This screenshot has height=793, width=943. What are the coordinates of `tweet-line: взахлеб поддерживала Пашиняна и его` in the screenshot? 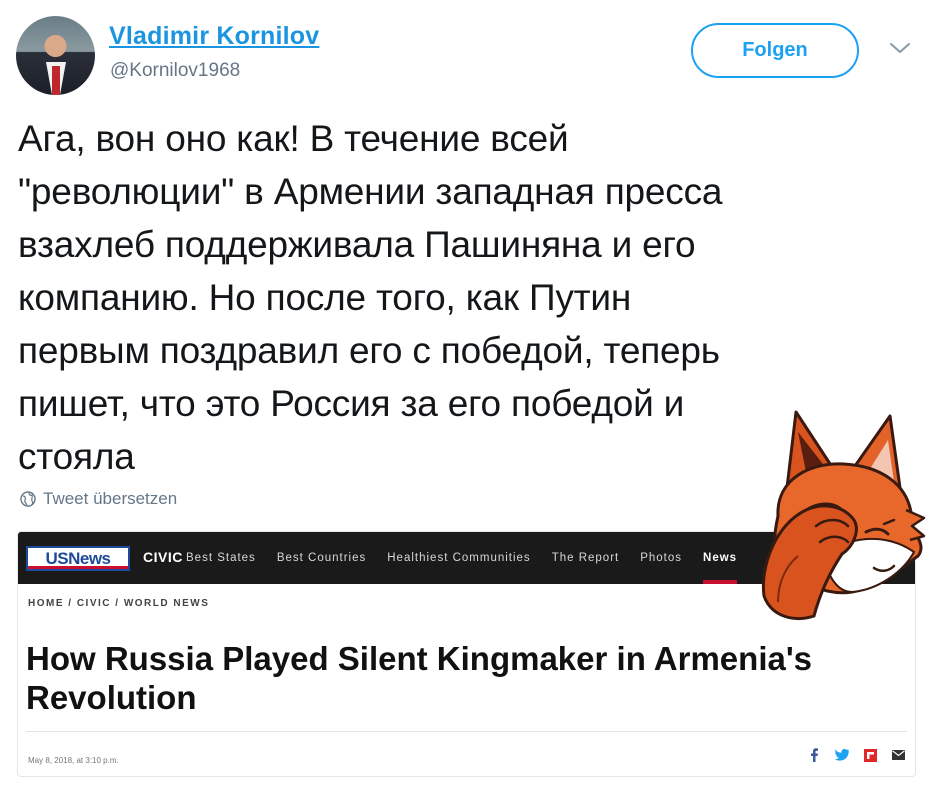 It's located at (357, 244).